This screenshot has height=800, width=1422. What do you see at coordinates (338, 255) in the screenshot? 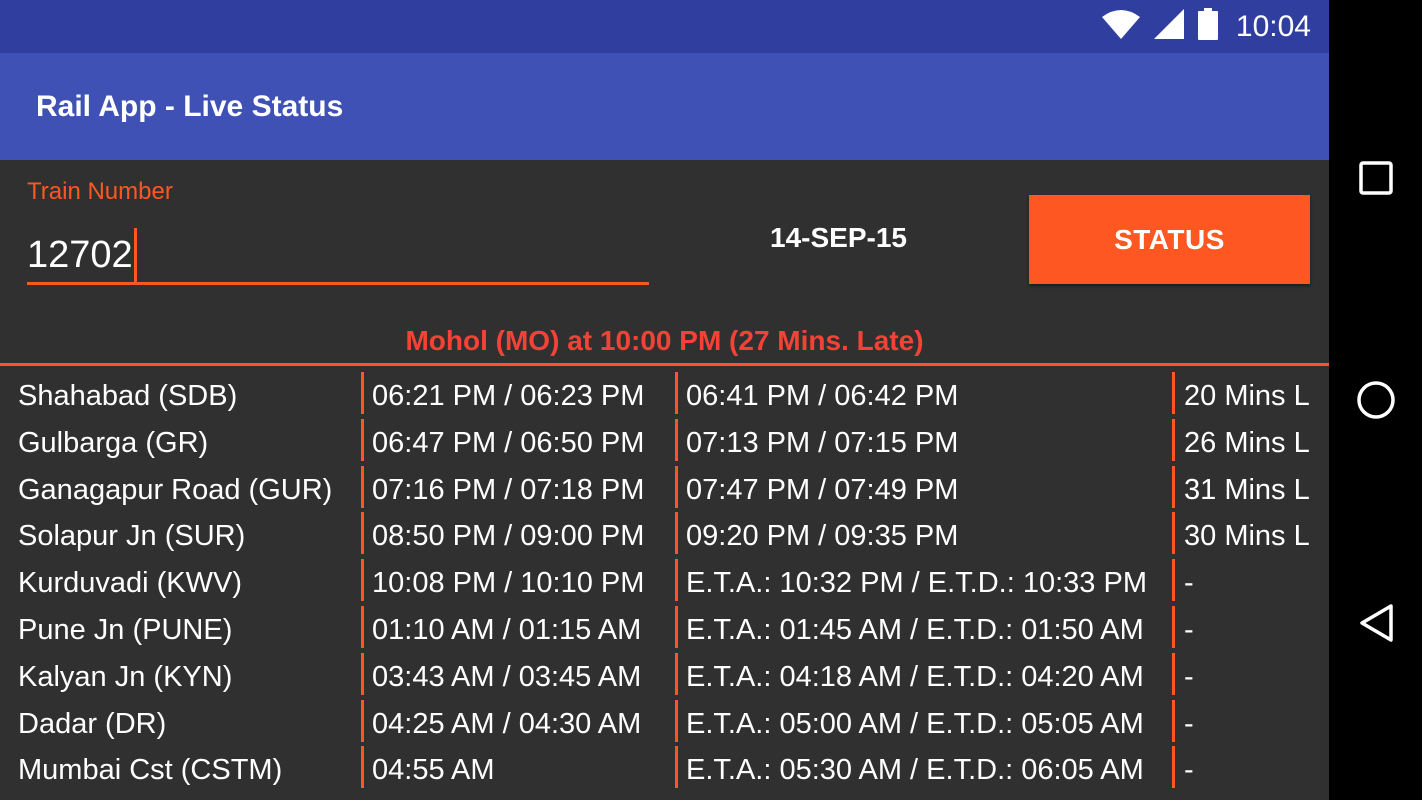
I see `train-number-input: 12702` at bounding box center [338, 255].